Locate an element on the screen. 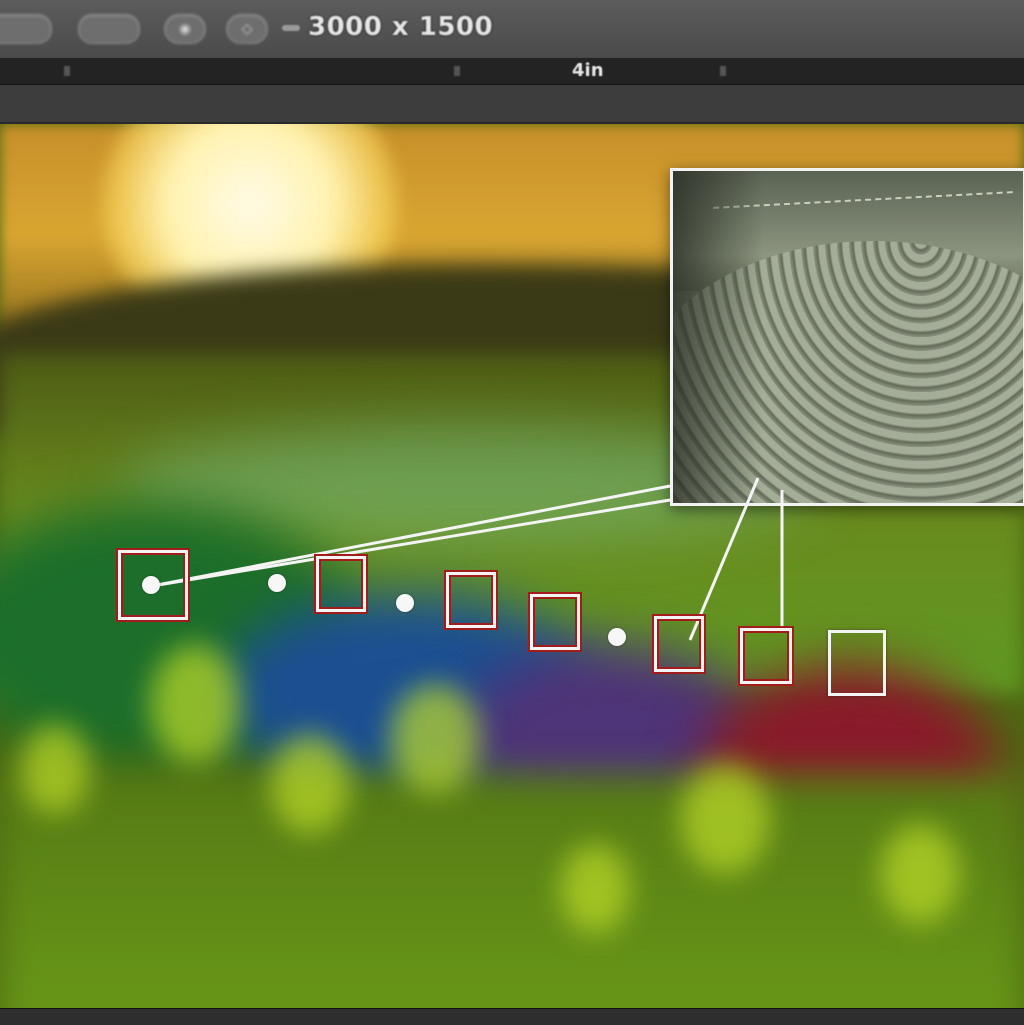  tool-button-4: ◇ is located at coordinates (247, 29).